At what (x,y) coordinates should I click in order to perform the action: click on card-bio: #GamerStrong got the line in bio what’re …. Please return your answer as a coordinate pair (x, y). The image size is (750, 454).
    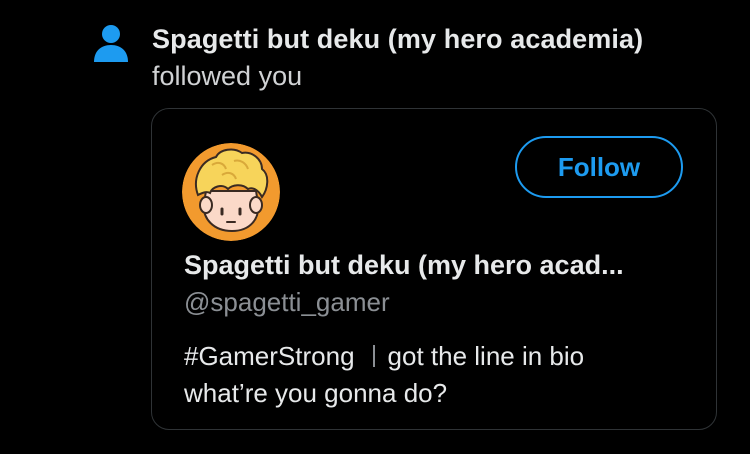
    Looking at the image, I should click on (439, 375).